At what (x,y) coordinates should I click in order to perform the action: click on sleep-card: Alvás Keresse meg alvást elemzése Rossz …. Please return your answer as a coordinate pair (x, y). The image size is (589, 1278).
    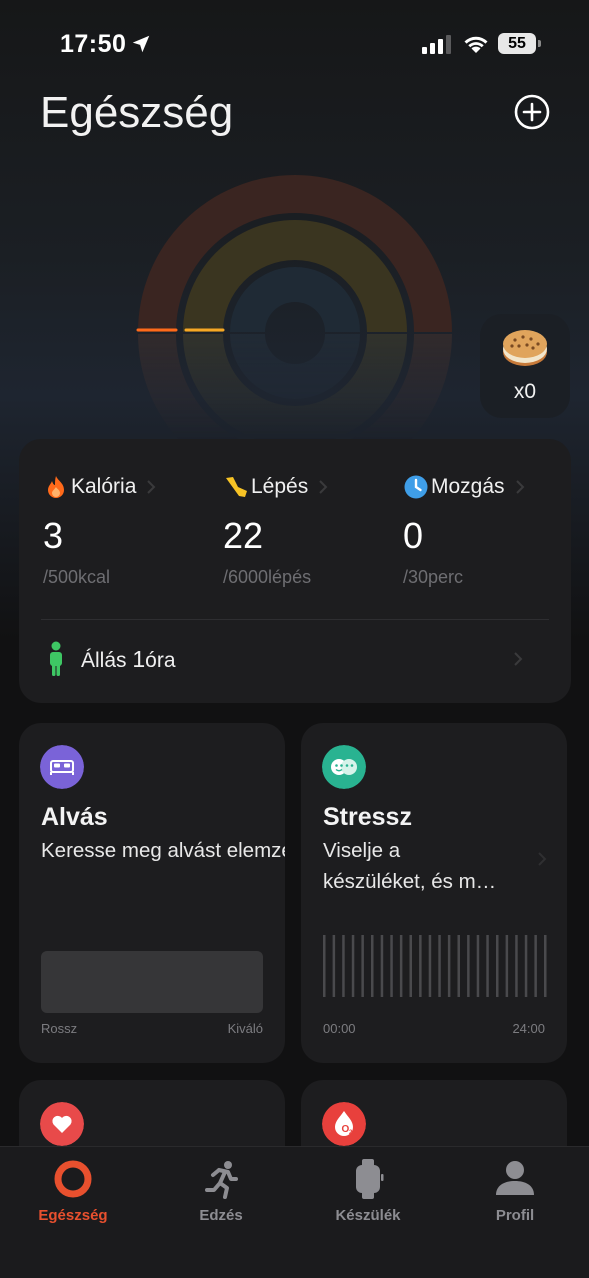
    Looking at the image, I should click on (152, 893).